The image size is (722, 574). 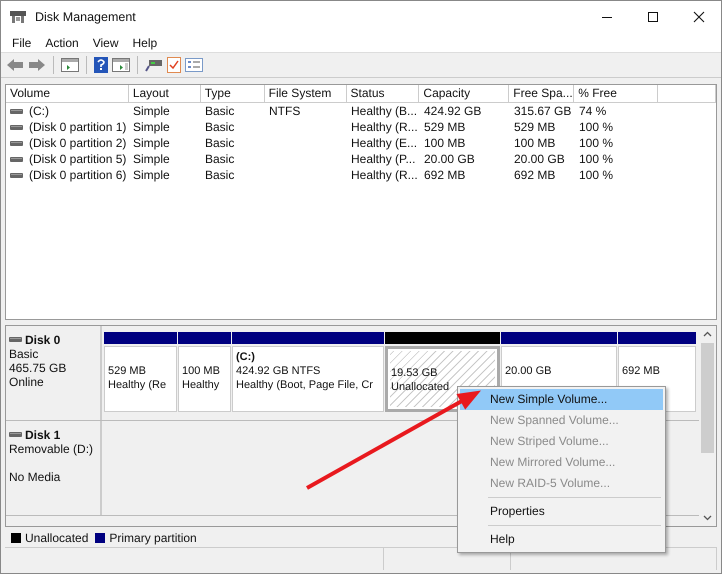 What do you see at coordinates (37, 65) in the screenshot?
I see `forward-arrow-icon` at bounding box center [37, 65].